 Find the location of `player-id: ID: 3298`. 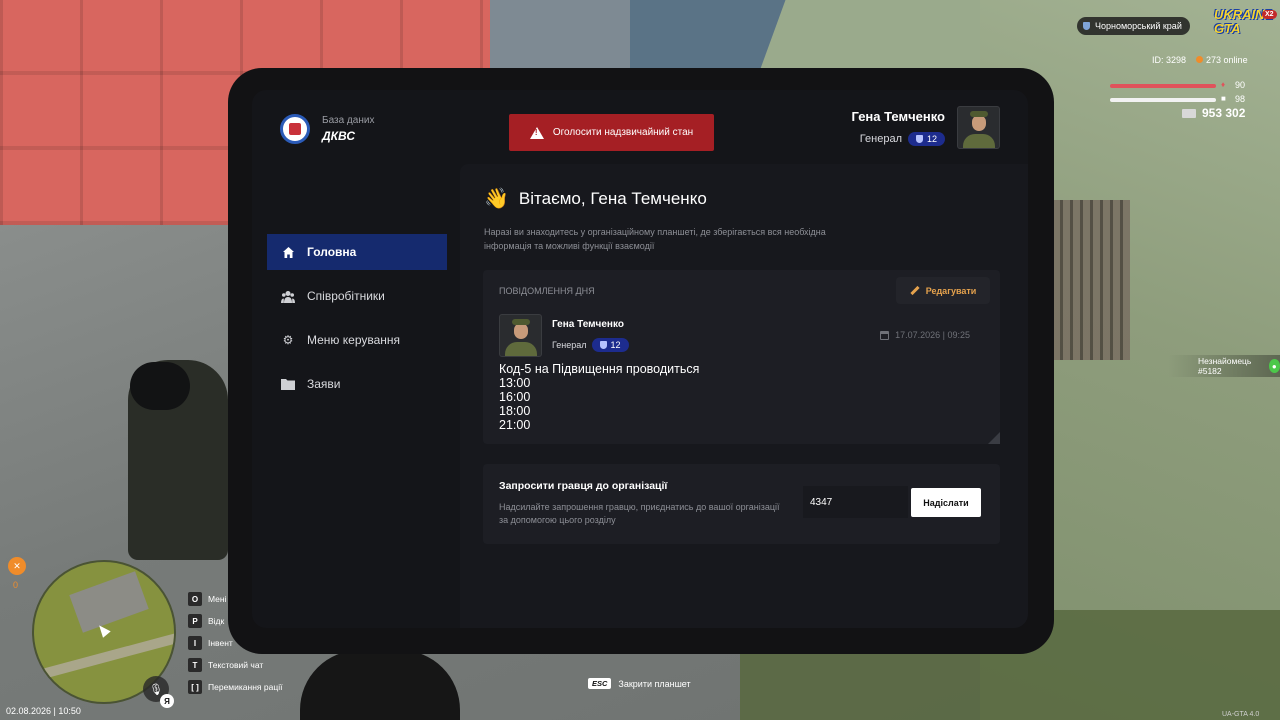

player-id: ID: 3298 is located at coordinates (1169, 60).